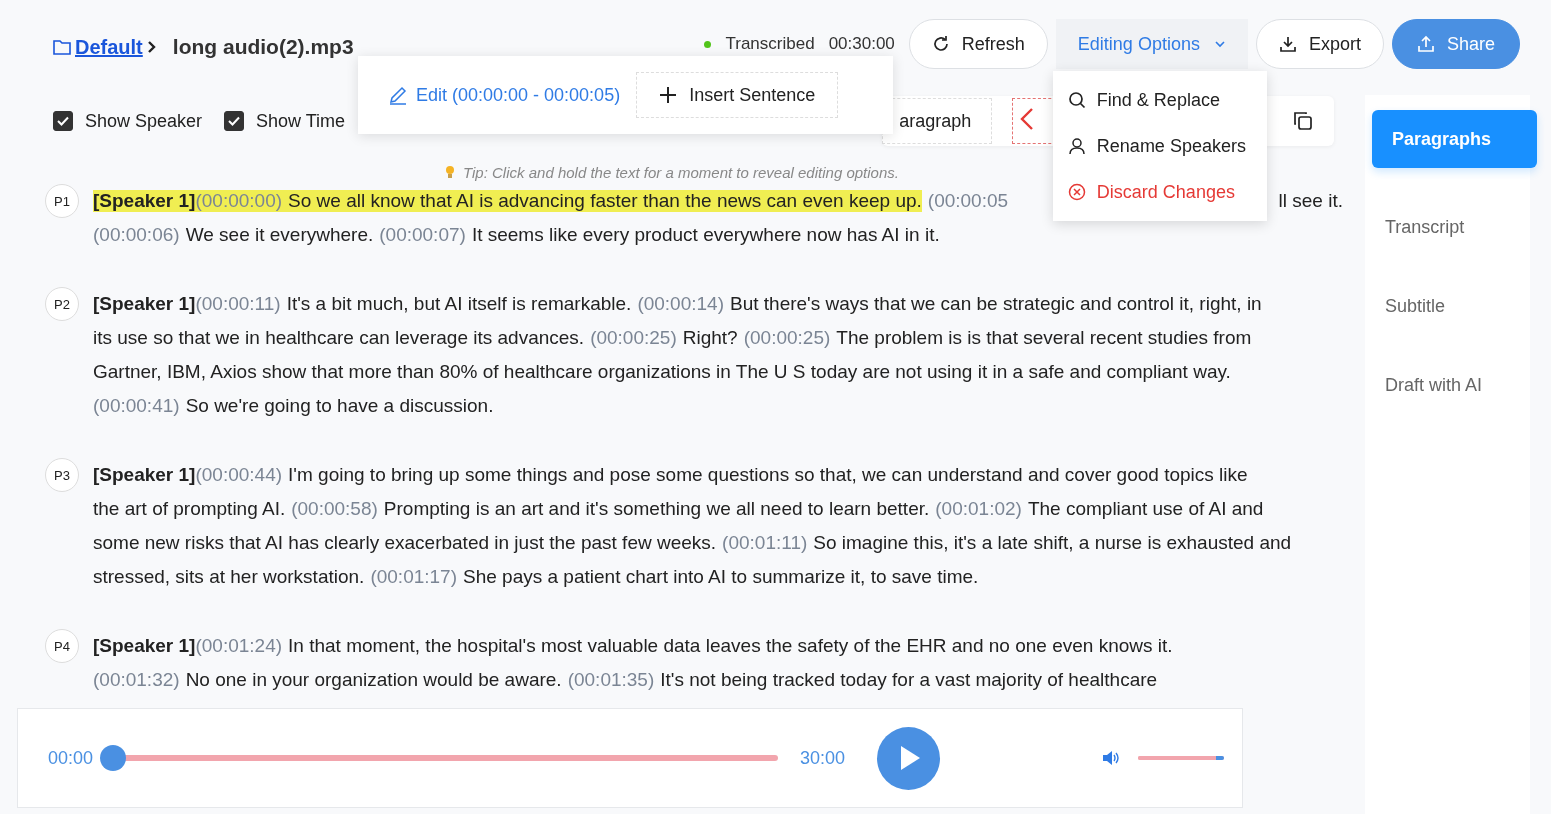 The height and width of the screenshot is (814, 1551). I want to click on caret-icon, so click(1219, 44).